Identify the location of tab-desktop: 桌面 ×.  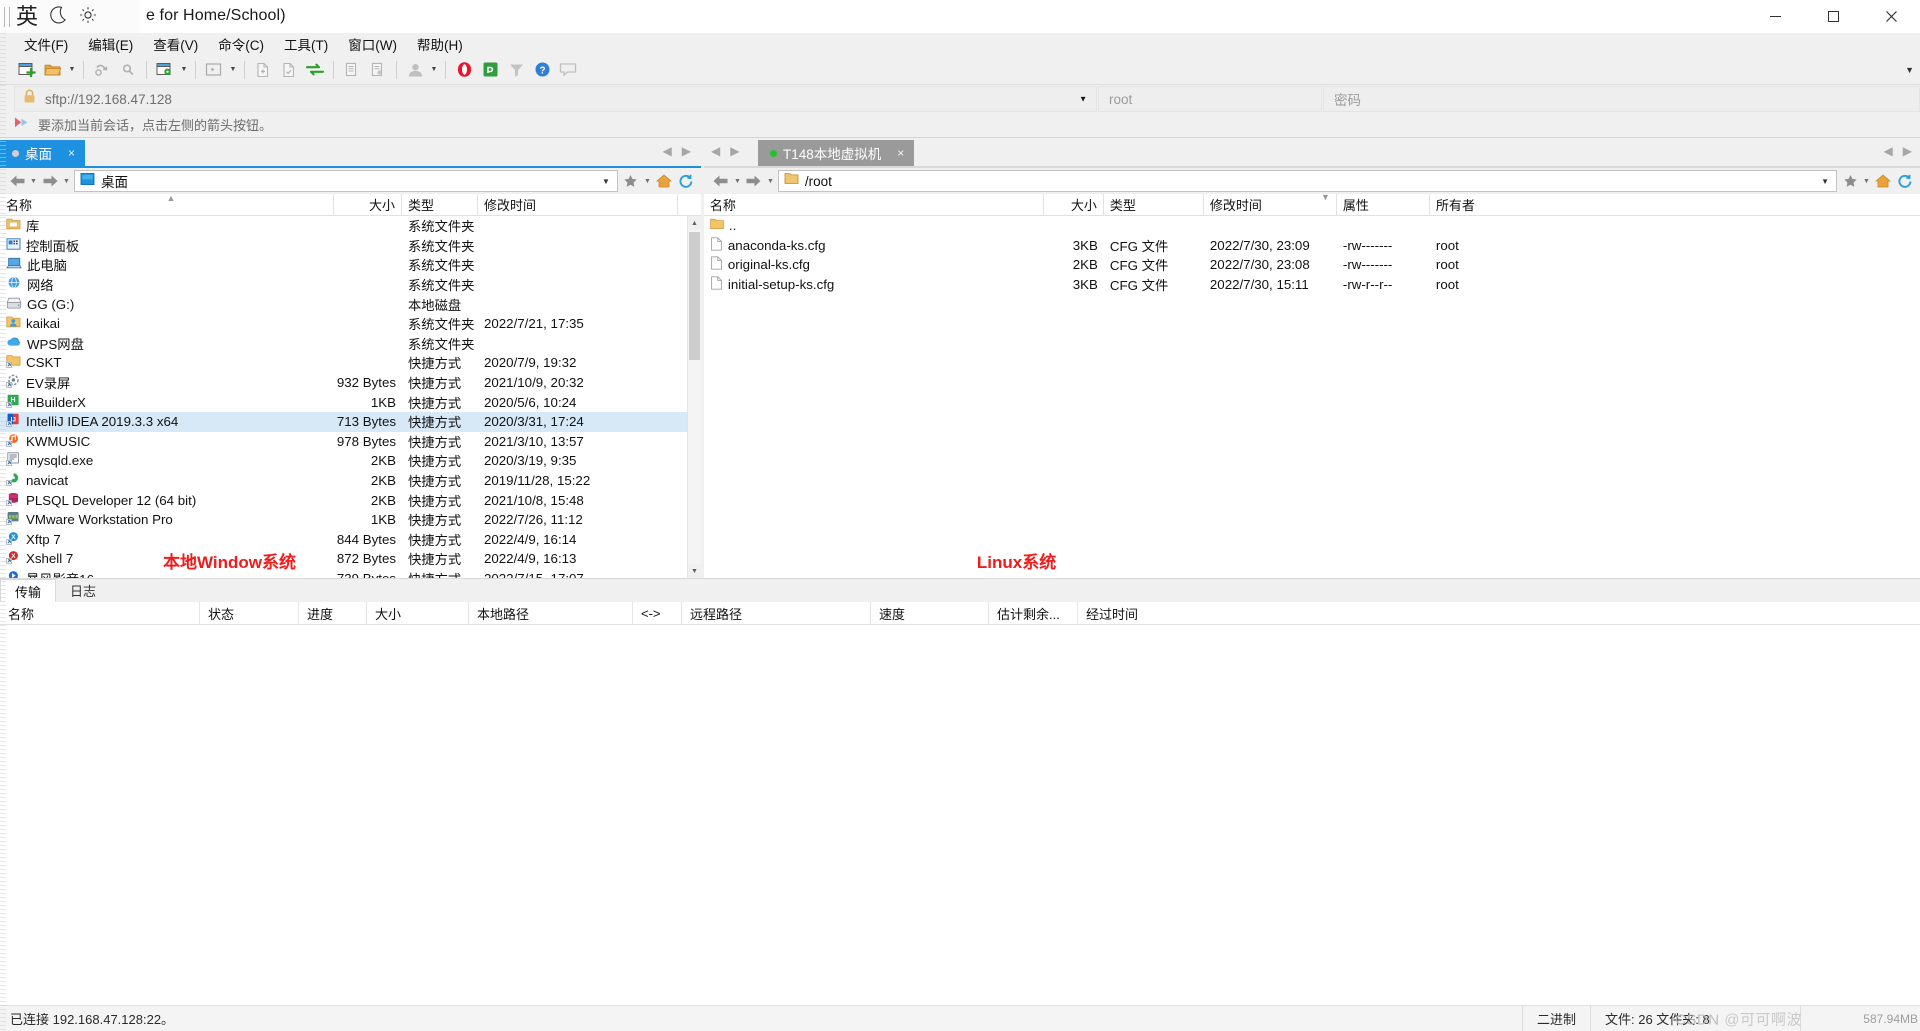
(43, 153).